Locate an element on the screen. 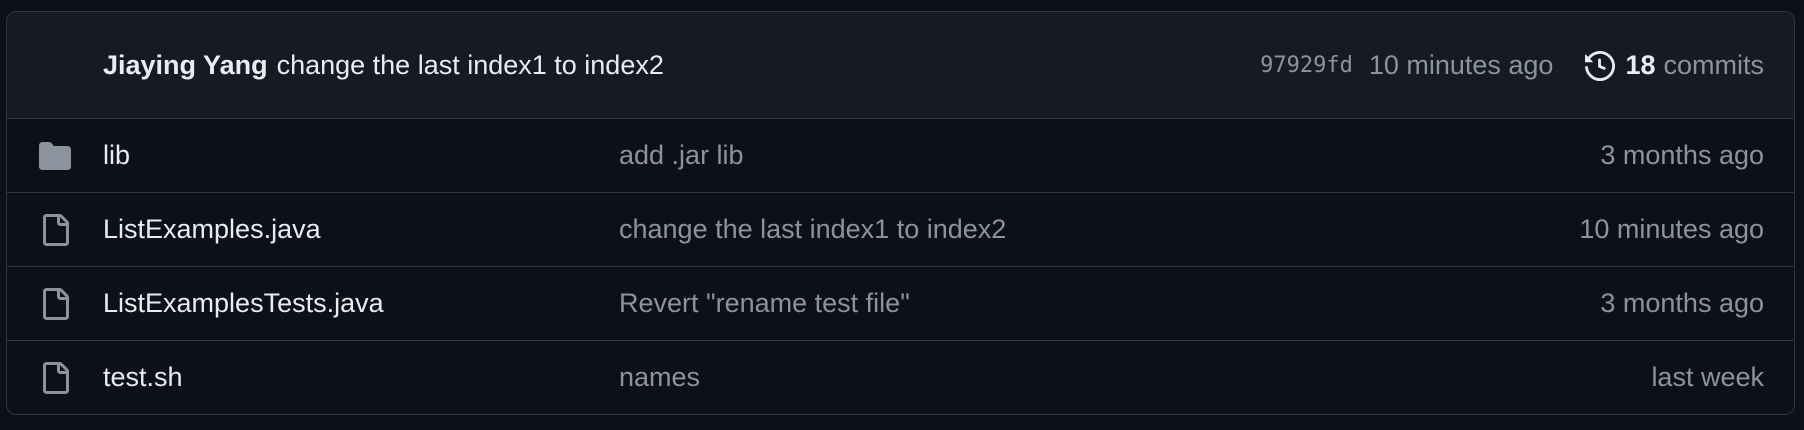 The height and width of the screenshot is (430, 1804). folder-icon is located at coordinates (55, 155).